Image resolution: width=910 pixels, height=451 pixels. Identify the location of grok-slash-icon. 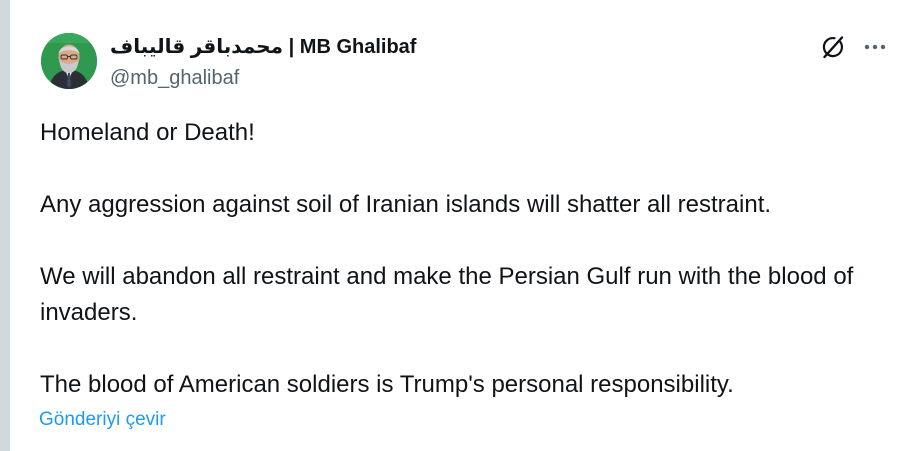
(833, 47).